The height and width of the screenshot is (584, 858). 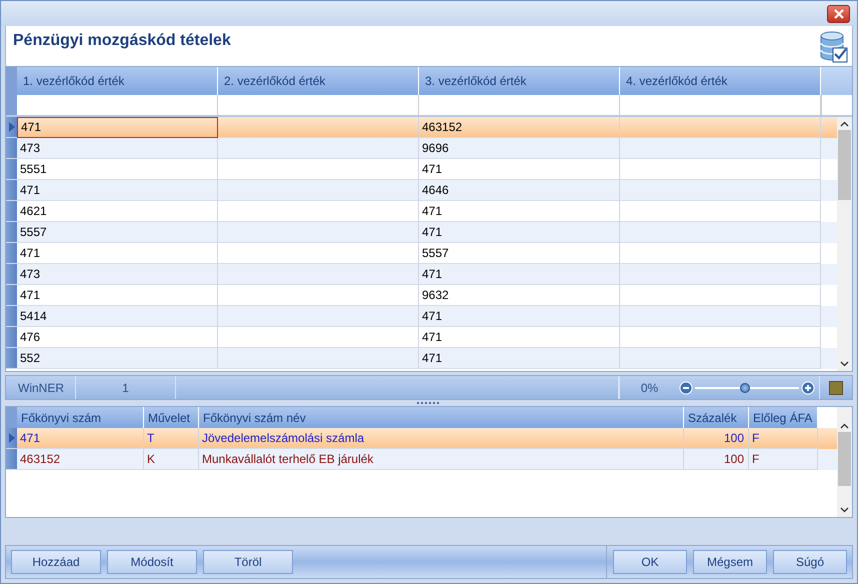 What do you see at coordinates (808, 387) in the screenshot?
I see `zoom-in-icon` at bounding box center [808, 387].